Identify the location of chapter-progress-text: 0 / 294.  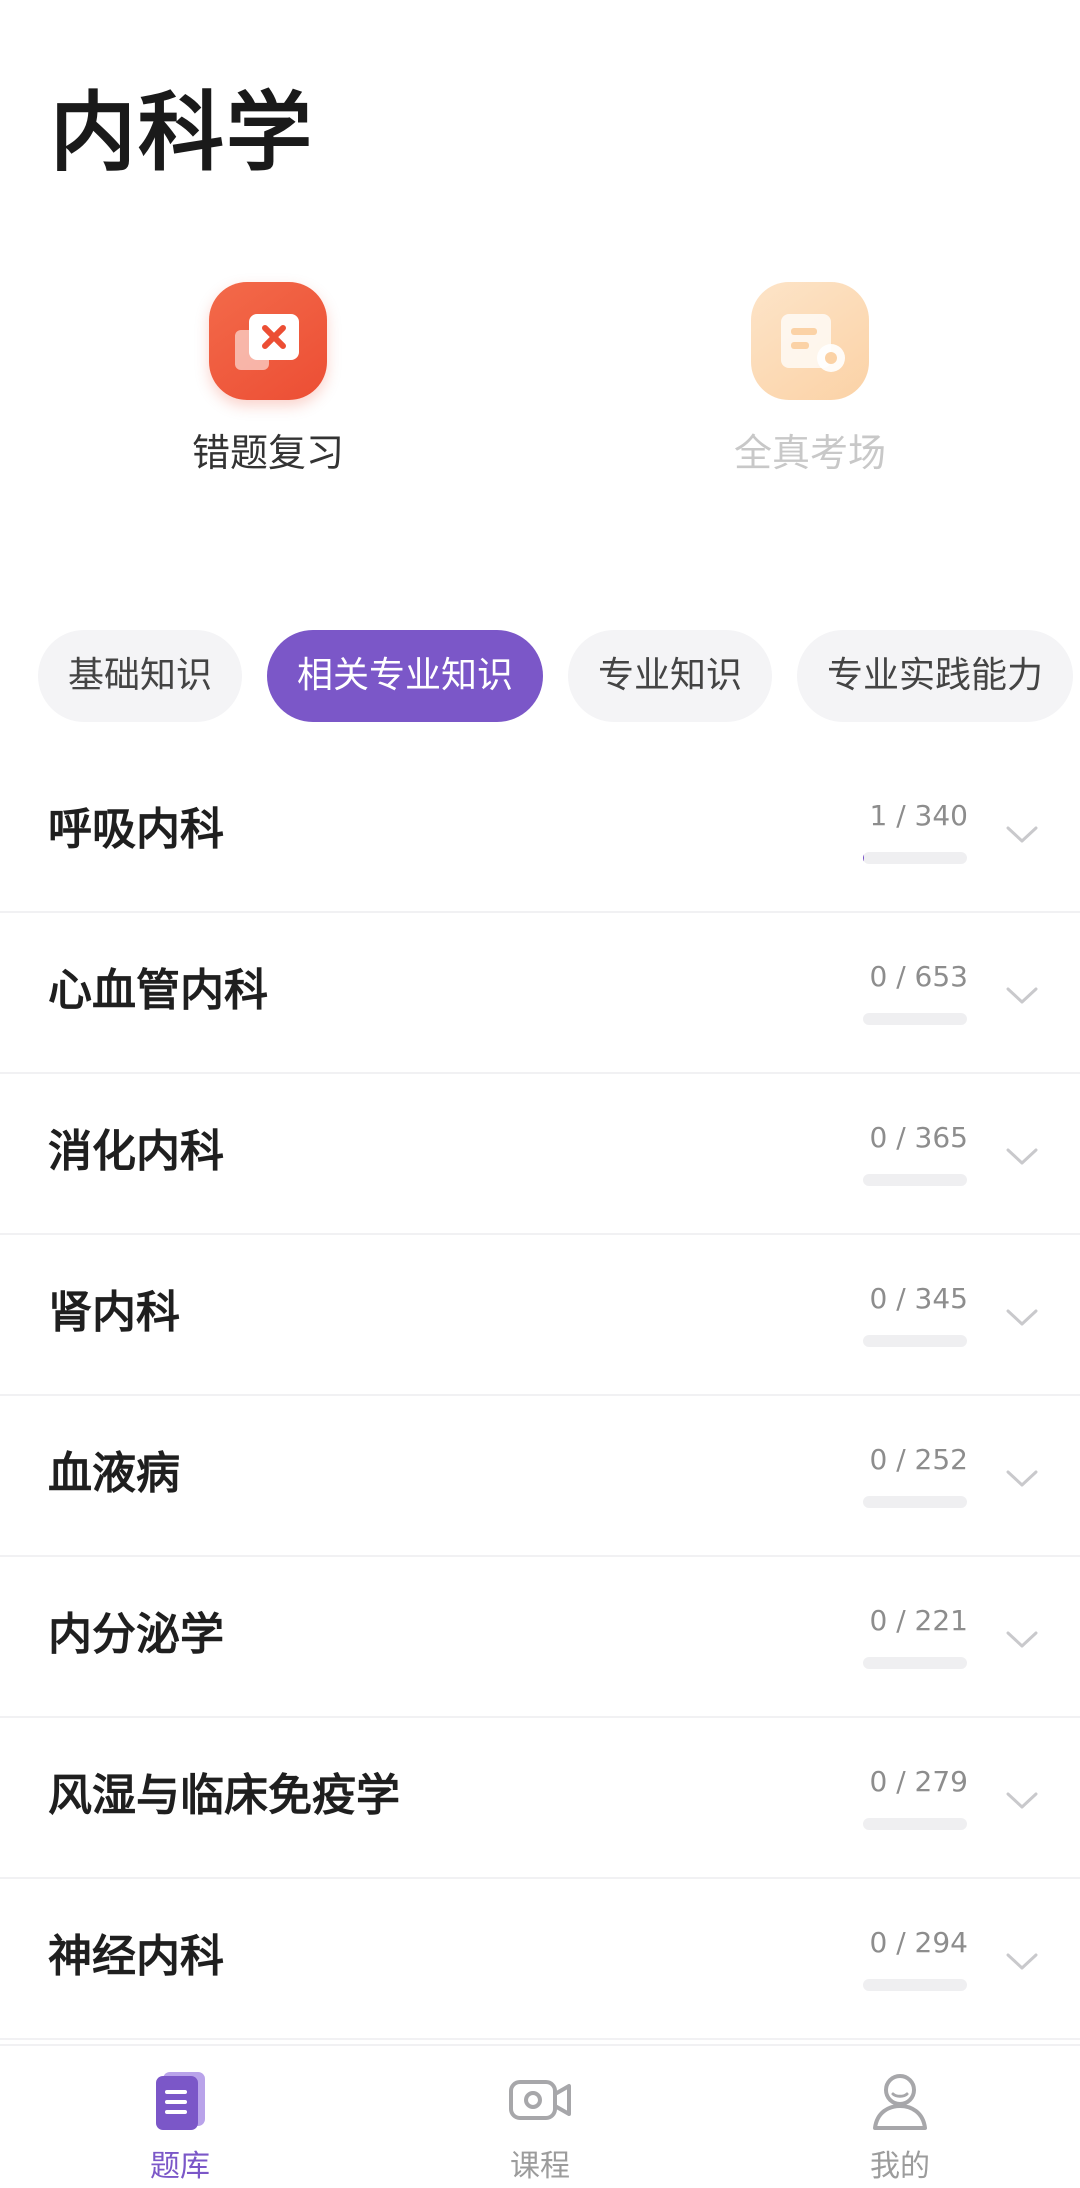
(919, 1942).